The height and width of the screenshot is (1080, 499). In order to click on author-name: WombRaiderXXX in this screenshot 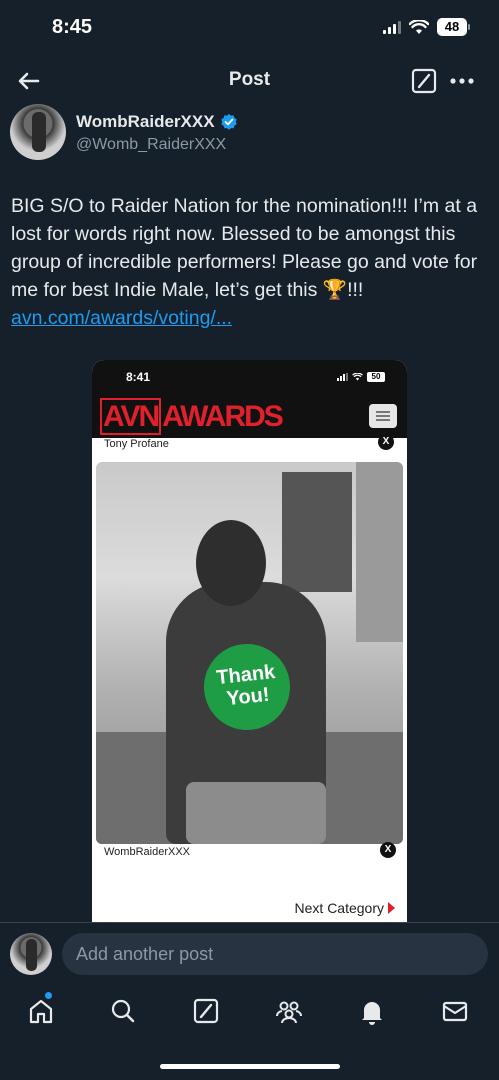, I will do `click(157, 122)`.